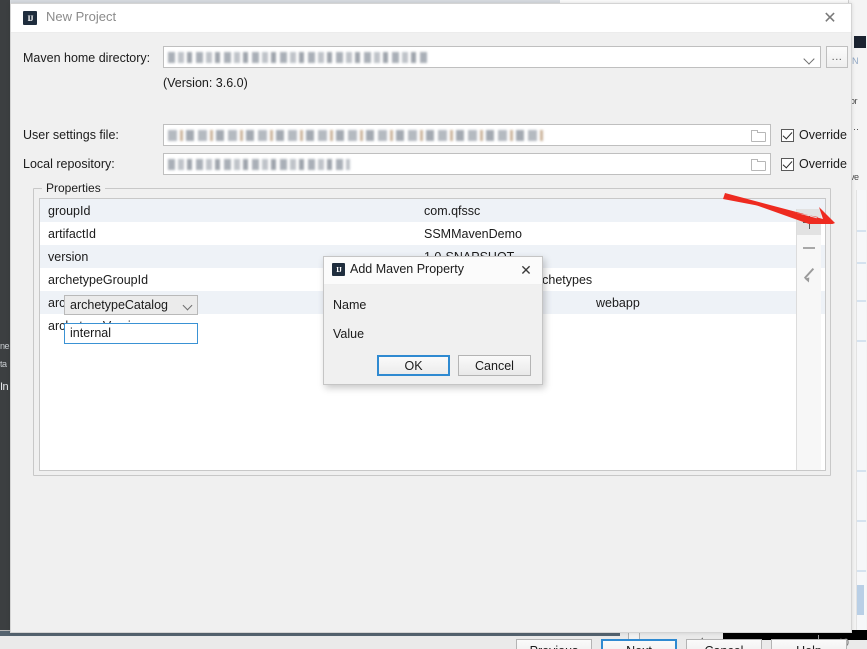 The width and height of the screenshot is (867, 649). I want to click on plus-icon, so click(809, 222).